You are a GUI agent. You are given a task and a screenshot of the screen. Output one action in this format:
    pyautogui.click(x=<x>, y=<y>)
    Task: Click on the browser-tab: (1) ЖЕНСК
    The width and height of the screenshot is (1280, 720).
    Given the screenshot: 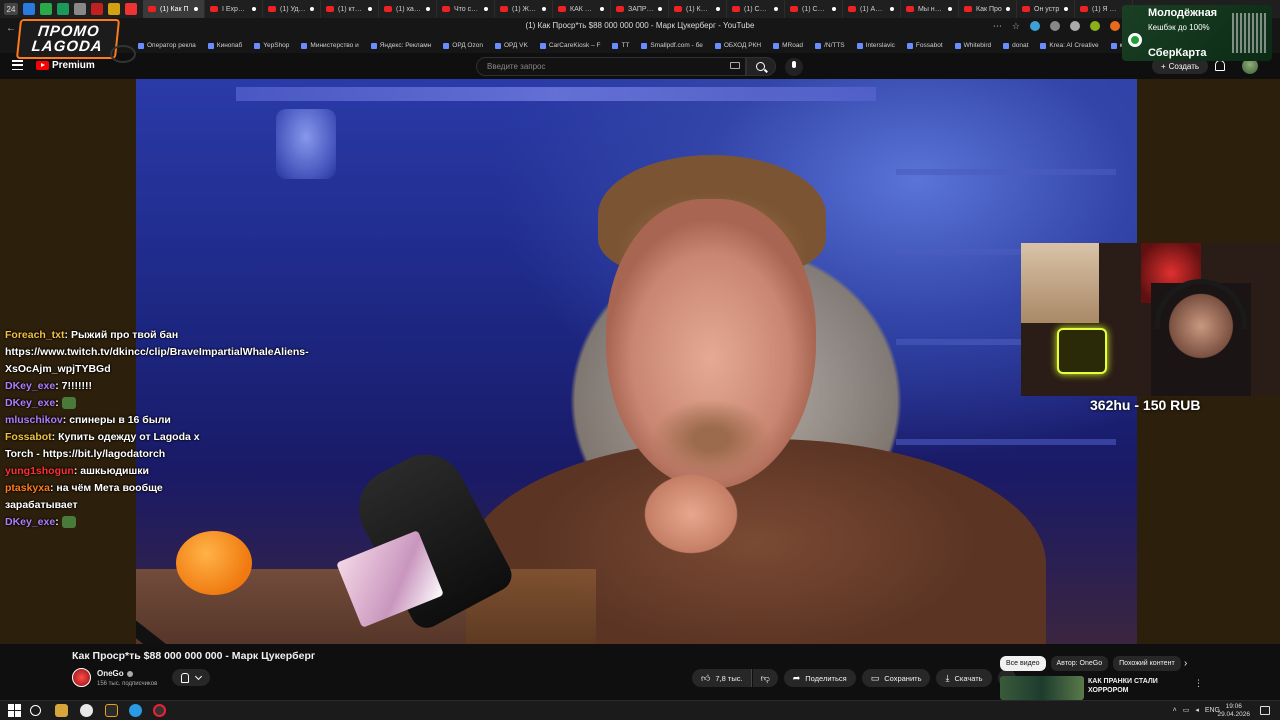 What is the action you would take?
    pyautogui.click(x=524, y=9)
    